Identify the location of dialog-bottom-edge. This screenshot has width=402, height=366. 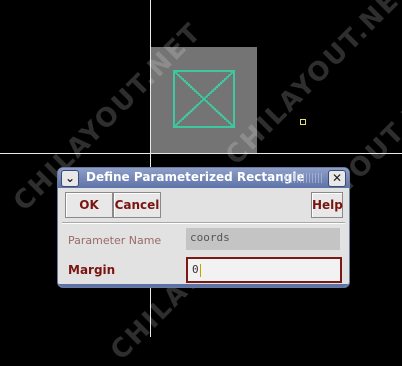
(203, 285).